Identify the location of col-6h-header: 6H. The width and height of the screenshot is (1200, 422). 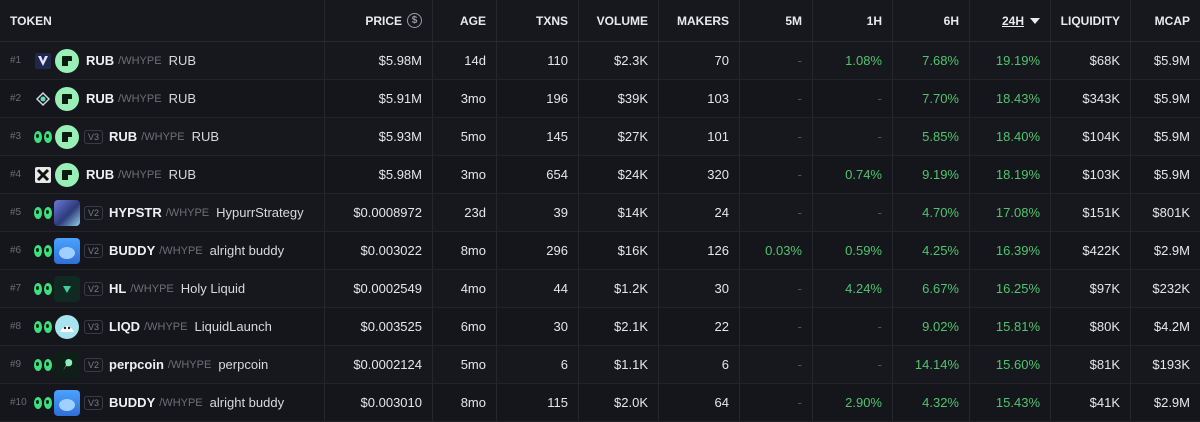
(931, 20).